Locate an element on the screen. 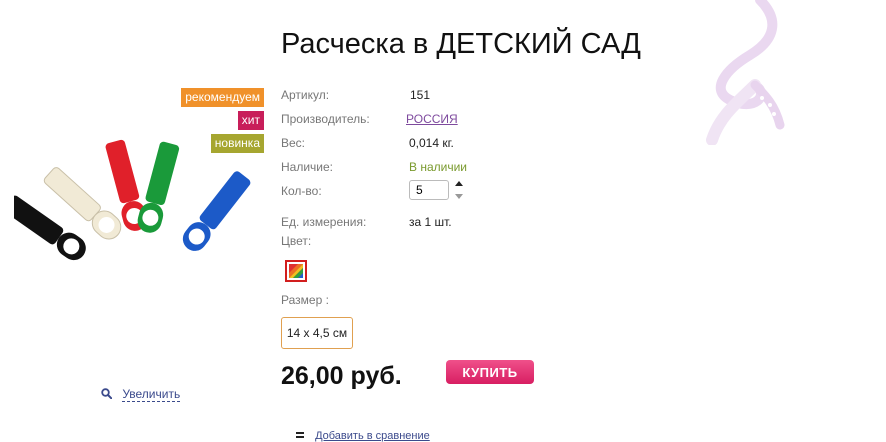 Image resolution: width=886 pixels, height=442 pixels. unit-label: Ед. измерения: is located at coordinates (324, 222).